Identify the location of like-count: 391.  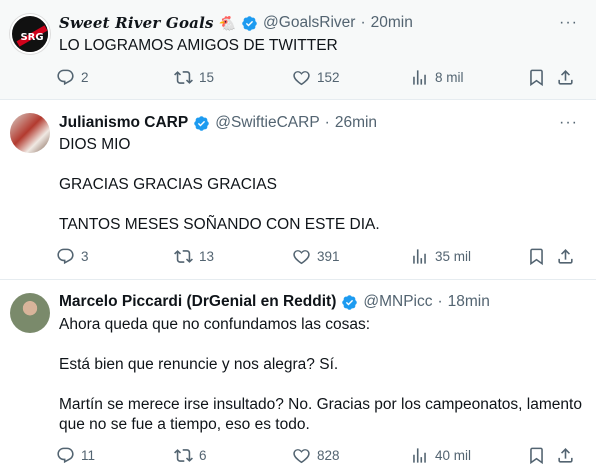
(328, 256).